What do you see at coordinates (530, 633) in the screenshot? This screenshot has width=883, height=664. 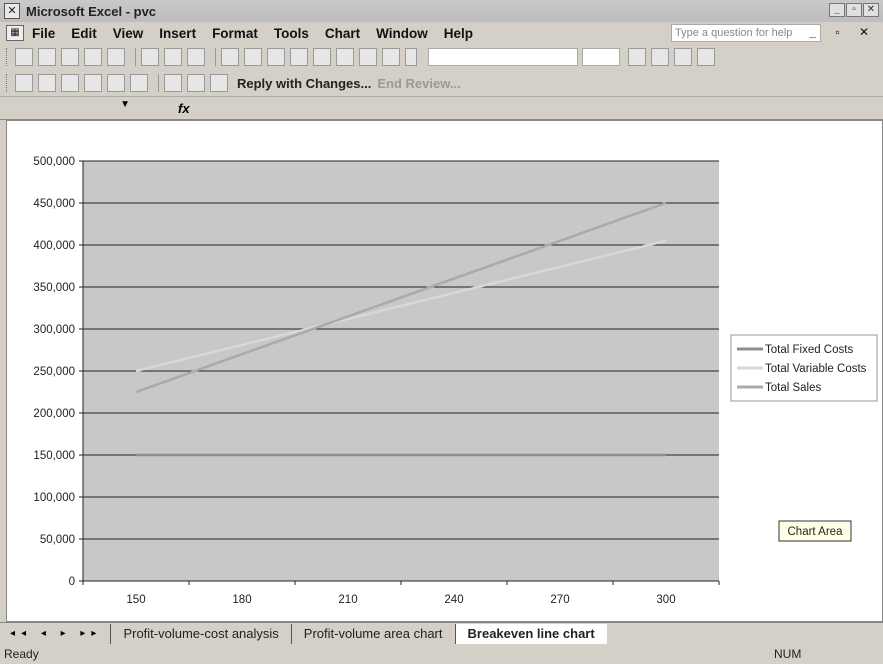 I see `tab-breakeven-line-chart: Breakeven line chart` at bounding box center [530, 633].